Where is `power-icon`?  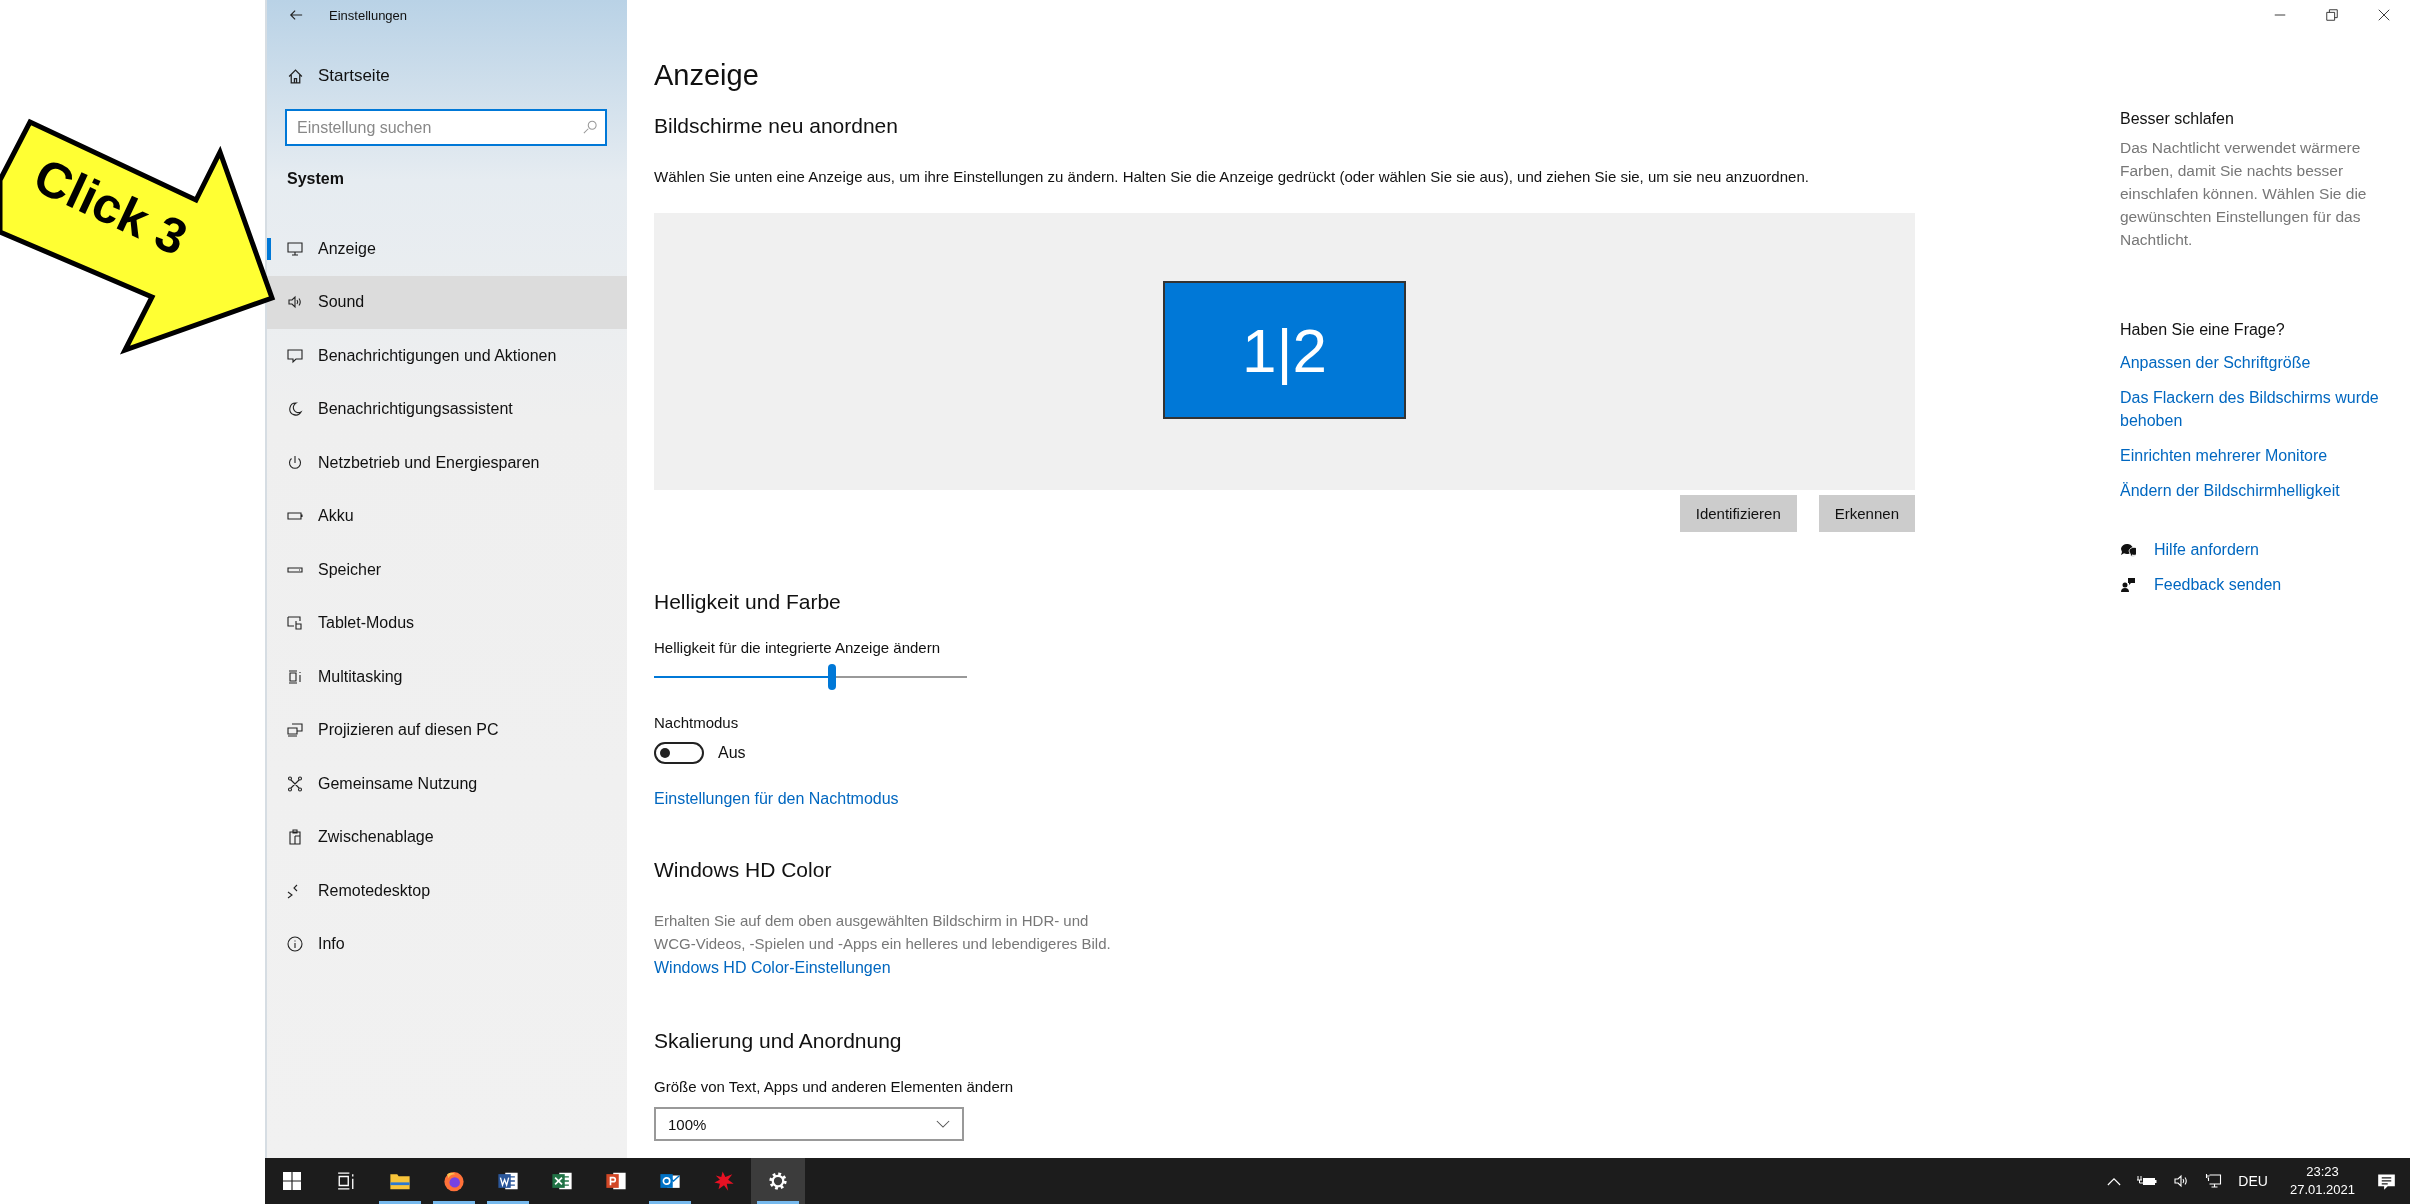 power-icon is located at coordinates (295, 462).